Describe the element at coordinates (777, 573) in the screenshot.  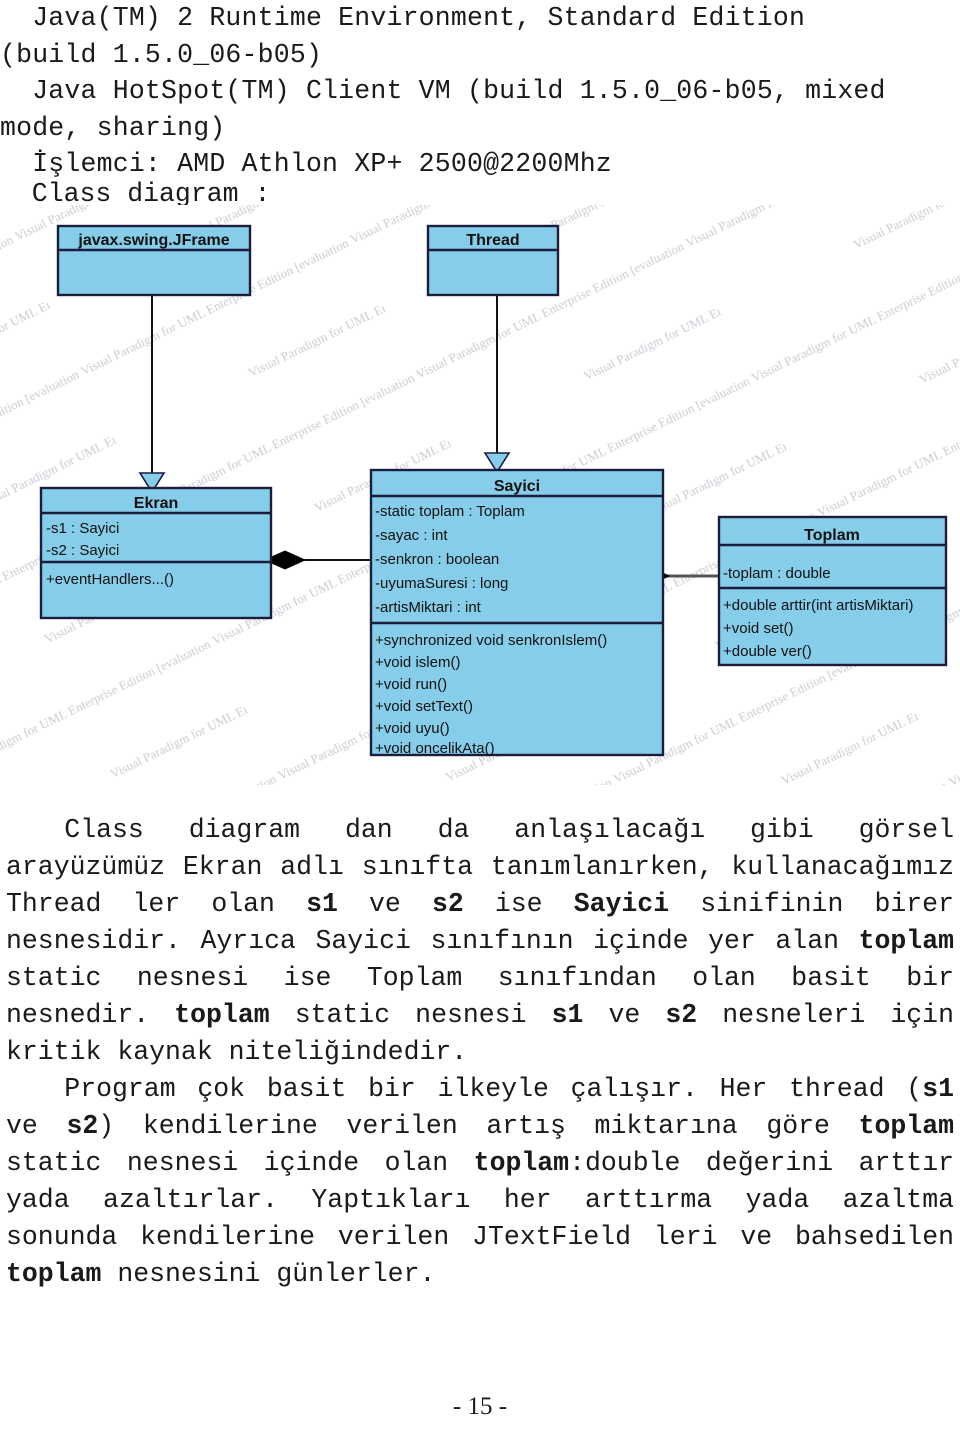
I see `class-attribute: -toplam : double` at that location.